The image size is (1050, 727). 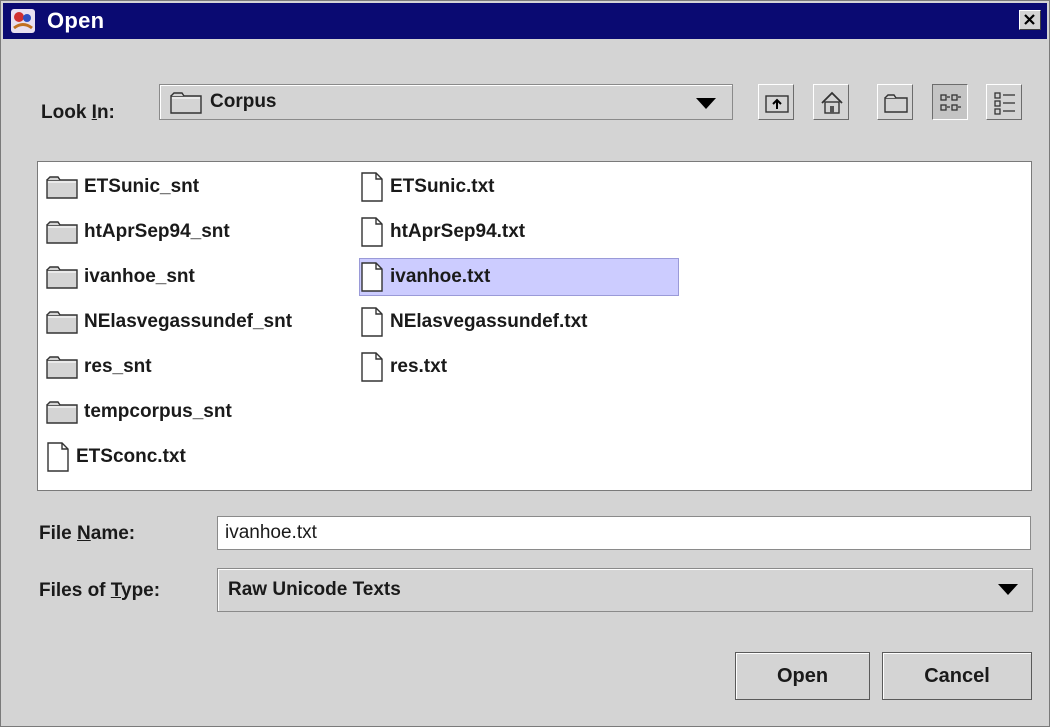 I want to click on details-view-button, so click(x=1004, y=102).